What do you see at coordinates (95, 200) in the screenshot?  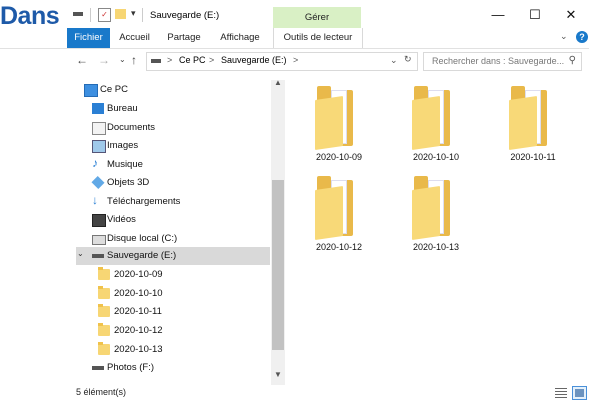 I see `downloads-icon: ↓` at bounding box center [95, 200].